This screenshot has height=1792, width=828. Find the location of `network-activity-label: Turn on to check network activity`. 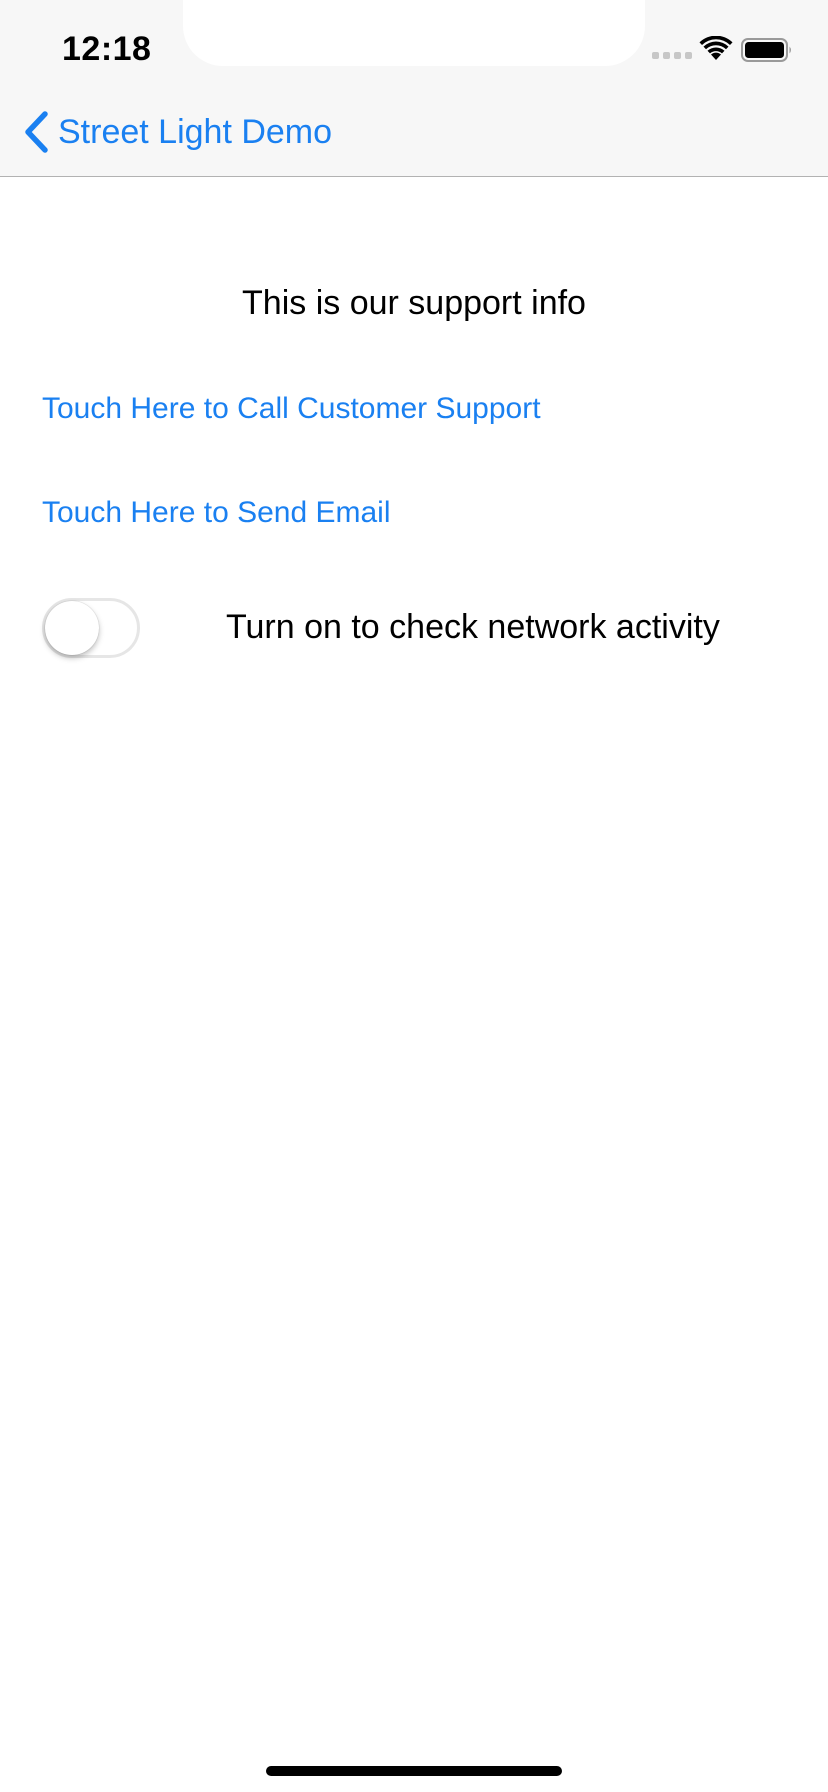

network-activity-label: Turn on to check network activity is located at coordinates (473, 627).